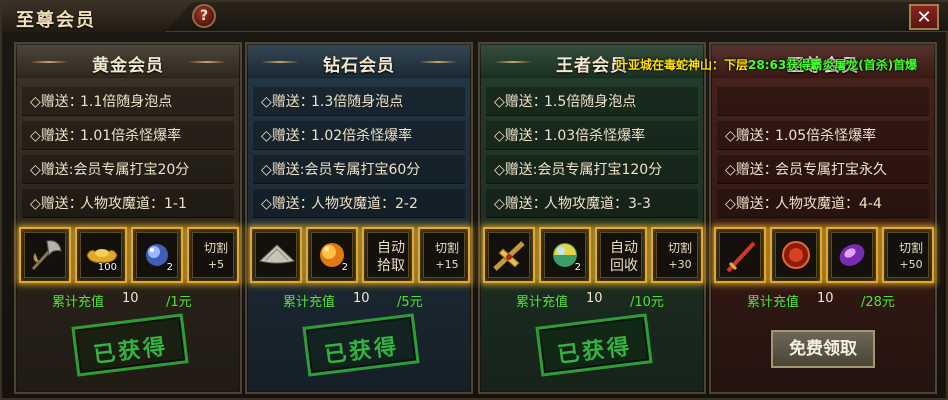  What do you see at coordinates (911, 264) in the screenshot?
I see `cut-bonus: +50` at bounding box center [911, 264].